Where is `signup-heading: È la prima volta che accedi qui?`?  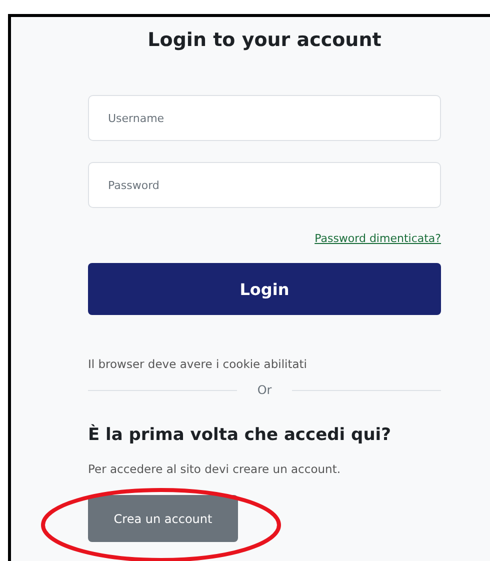 signup-heading: È la prima volta che accedi qui? is located at coordinates (240, 435).